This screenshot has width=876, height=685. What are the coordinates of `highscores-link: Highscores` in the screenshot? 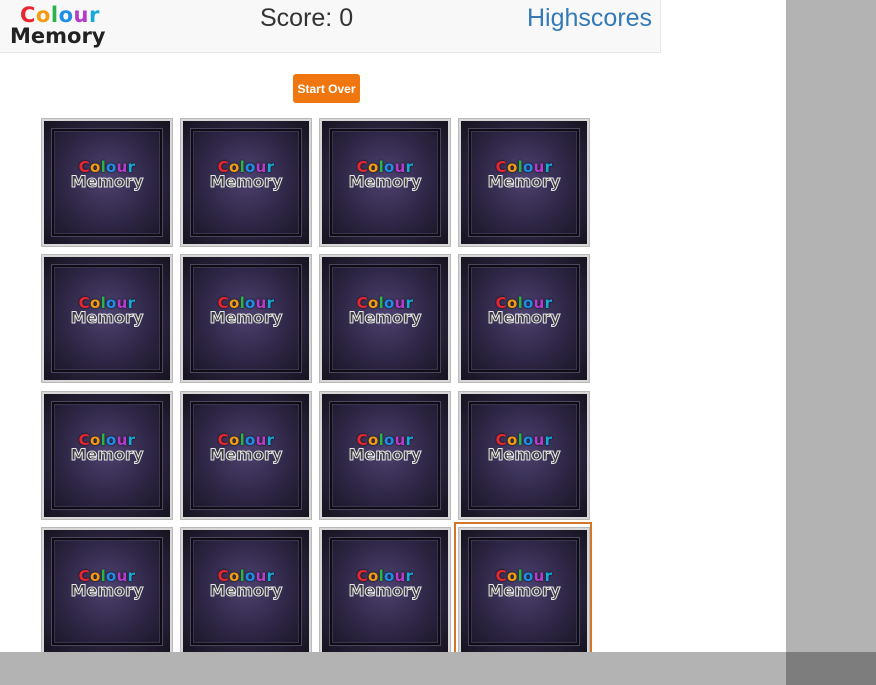 It's located at (589, 18).